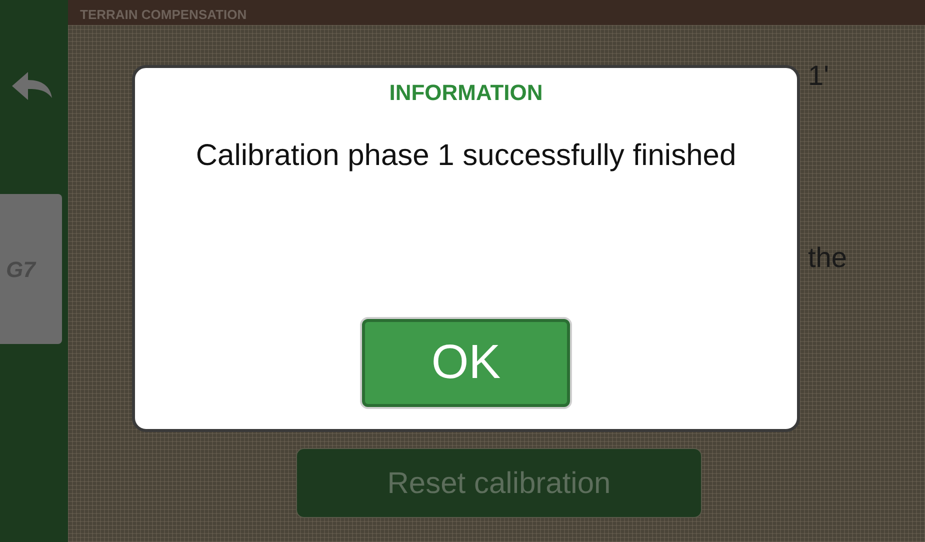  Describe the element at coordinates (466, 93) in the screenshot. I see `dialog-title: INFORMATION` at that location.